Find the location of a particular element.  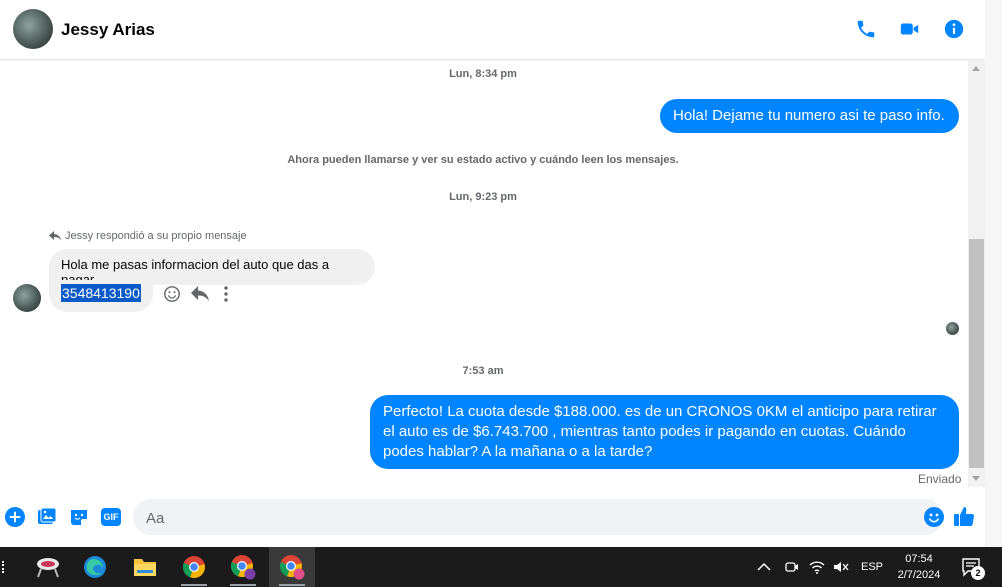

image-icon is located at coordinates (47, 517).